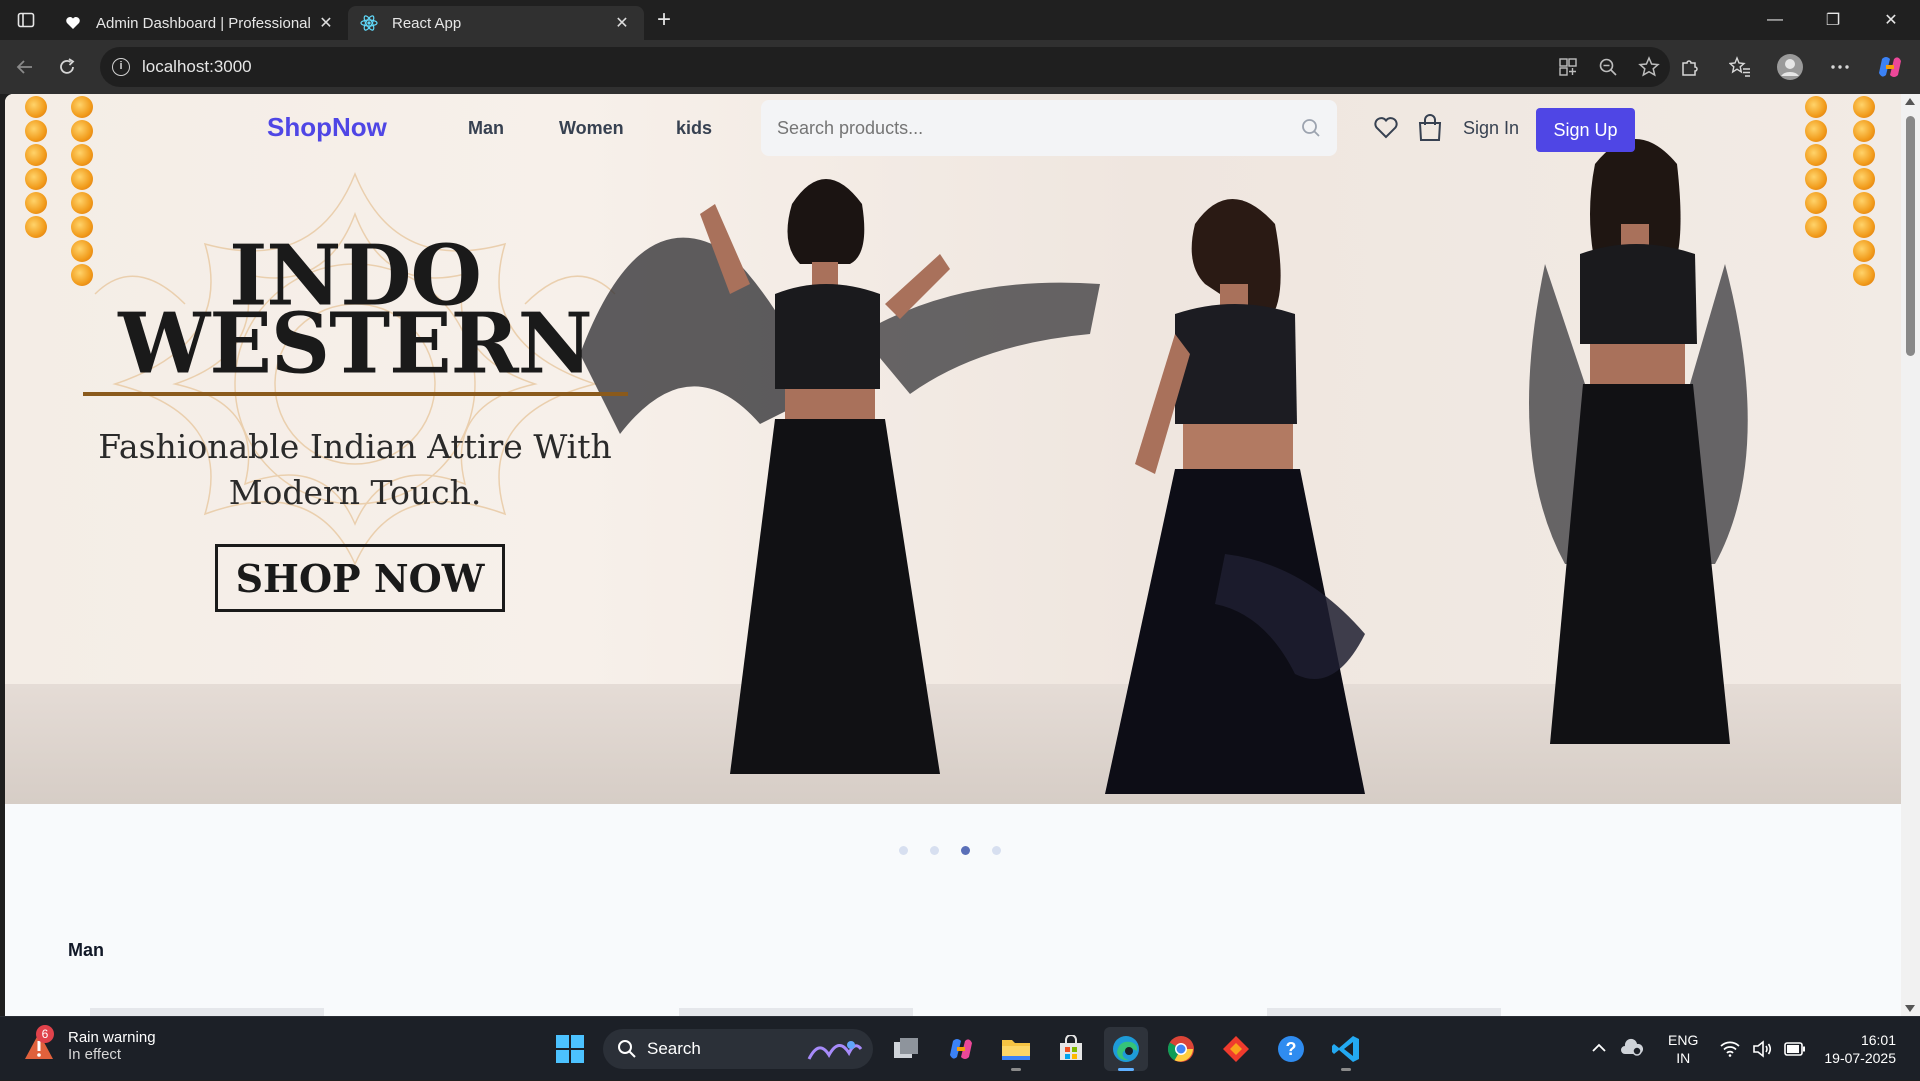 Image resolution: width=1920 pixels, height=1081 pixels. What do you see at coordinates (1878, 1040) in the screenshot?
I see `clock-time: 16:01` at bounding box center [1878, 1040].